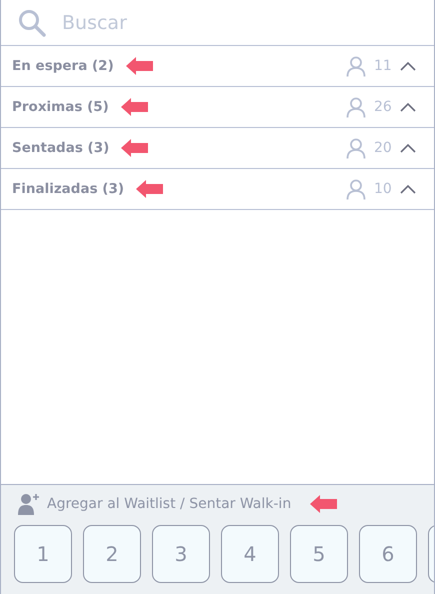  I want to click on party-size-button: 6, so click(388, 554).